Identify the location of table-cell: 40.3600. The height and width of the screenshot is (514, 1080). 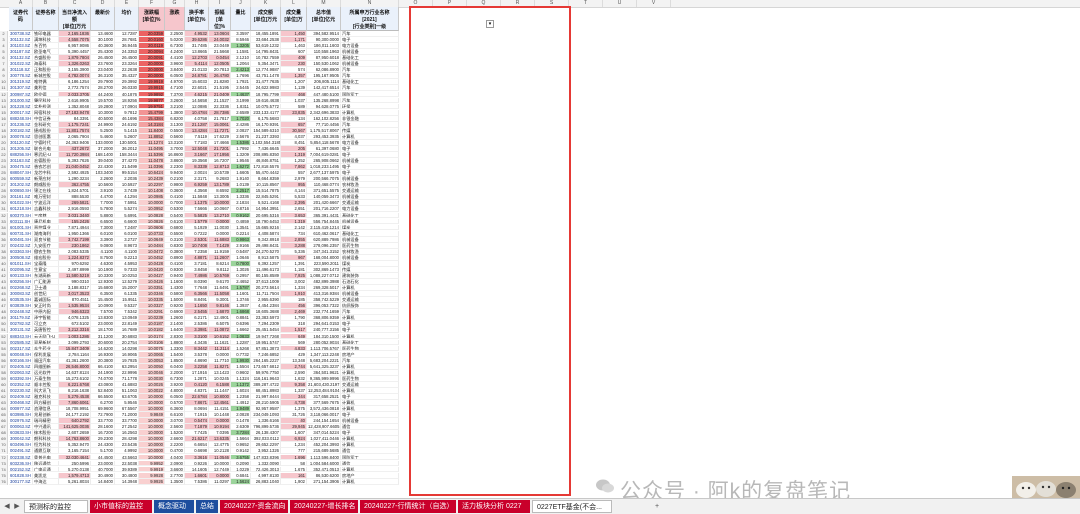
(103, 46).